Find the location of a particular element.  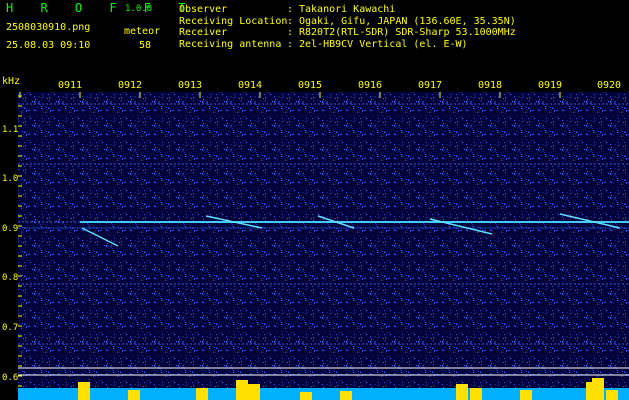

y-tick-label: 0.6 is located at coordinates (10, 378).